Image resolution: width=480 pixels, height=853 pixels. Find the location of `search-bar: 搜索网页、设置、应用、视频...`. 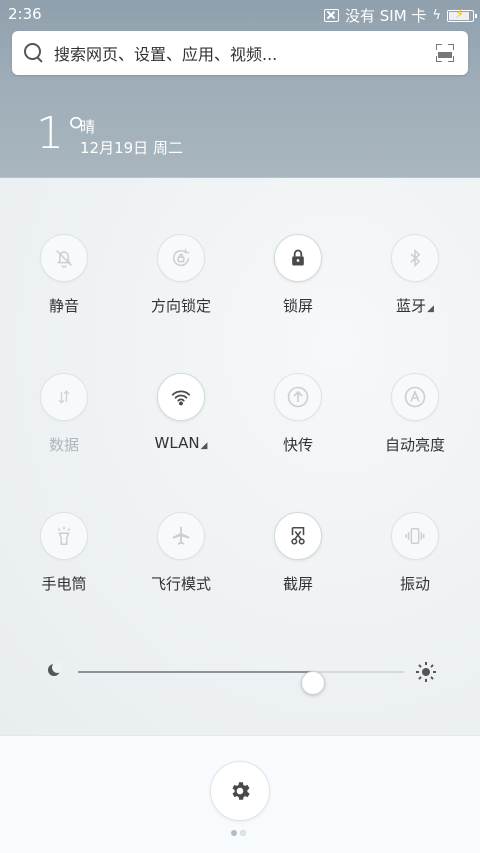

search-bar: 搜索网页、设置、应用、视频... is located at coordinates (240, 53).